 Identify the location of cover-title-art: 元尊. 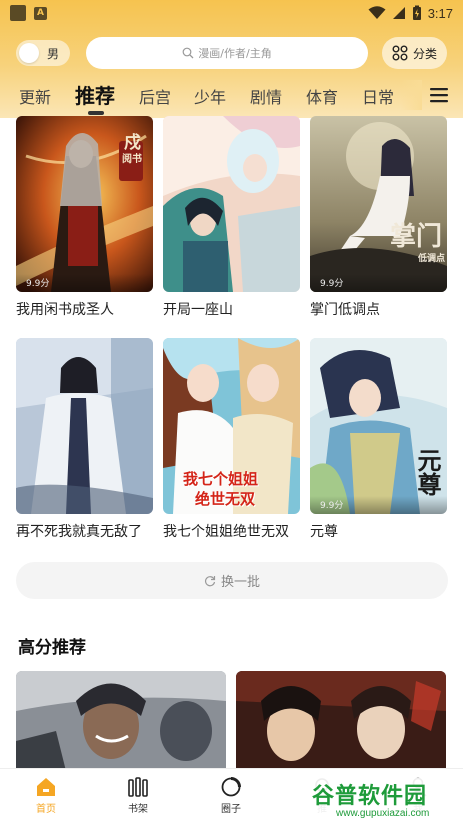
(427, 472).